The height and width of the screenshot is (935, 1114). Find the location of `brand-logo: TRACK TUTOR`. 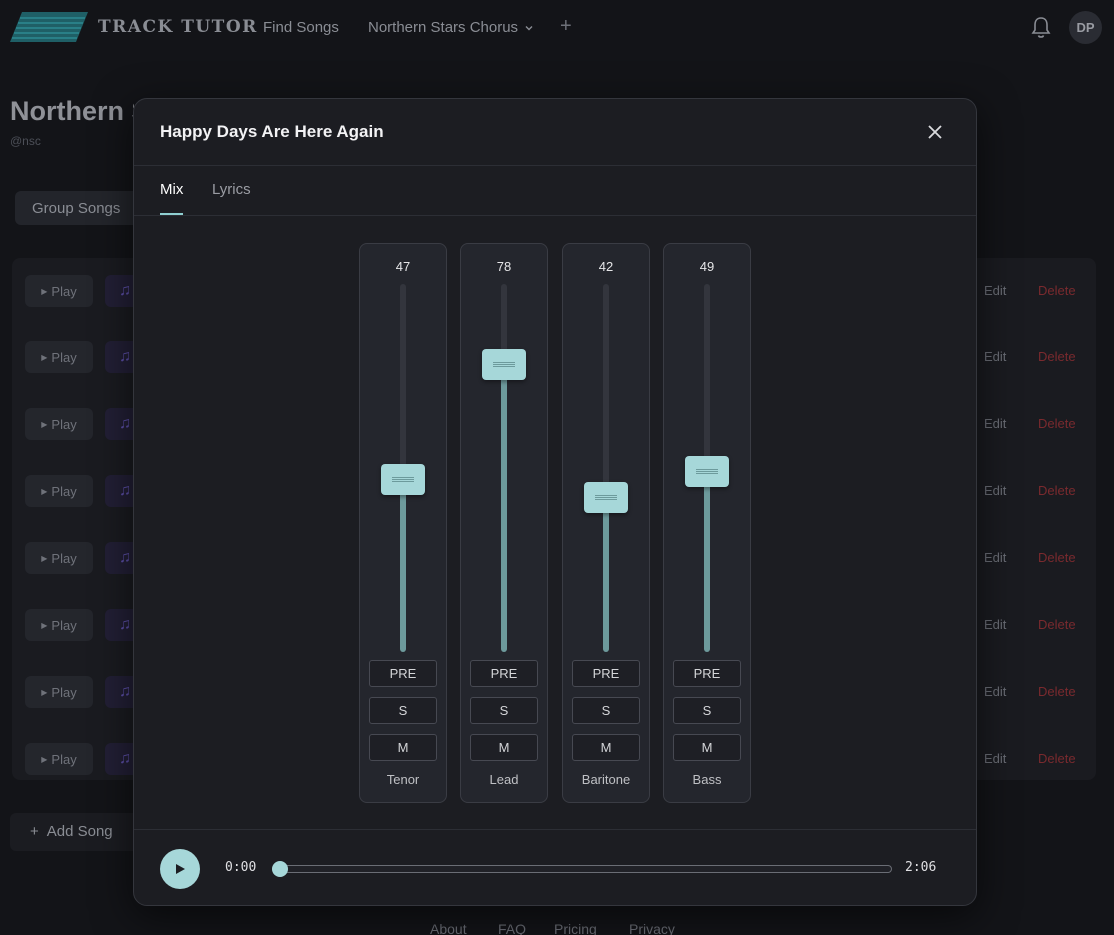

brand-logo: TRACK TUTOR is located at coordinates (134, 27).